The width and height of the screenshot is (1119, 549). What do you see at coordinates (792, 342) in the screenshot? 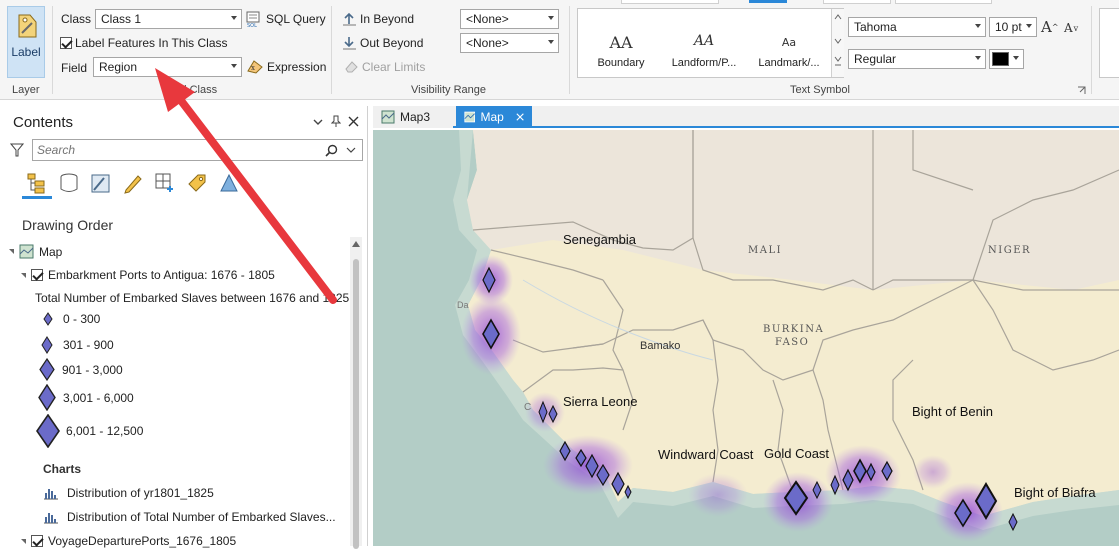
I see `country-label: FASO` at bounding box center [792, 342].